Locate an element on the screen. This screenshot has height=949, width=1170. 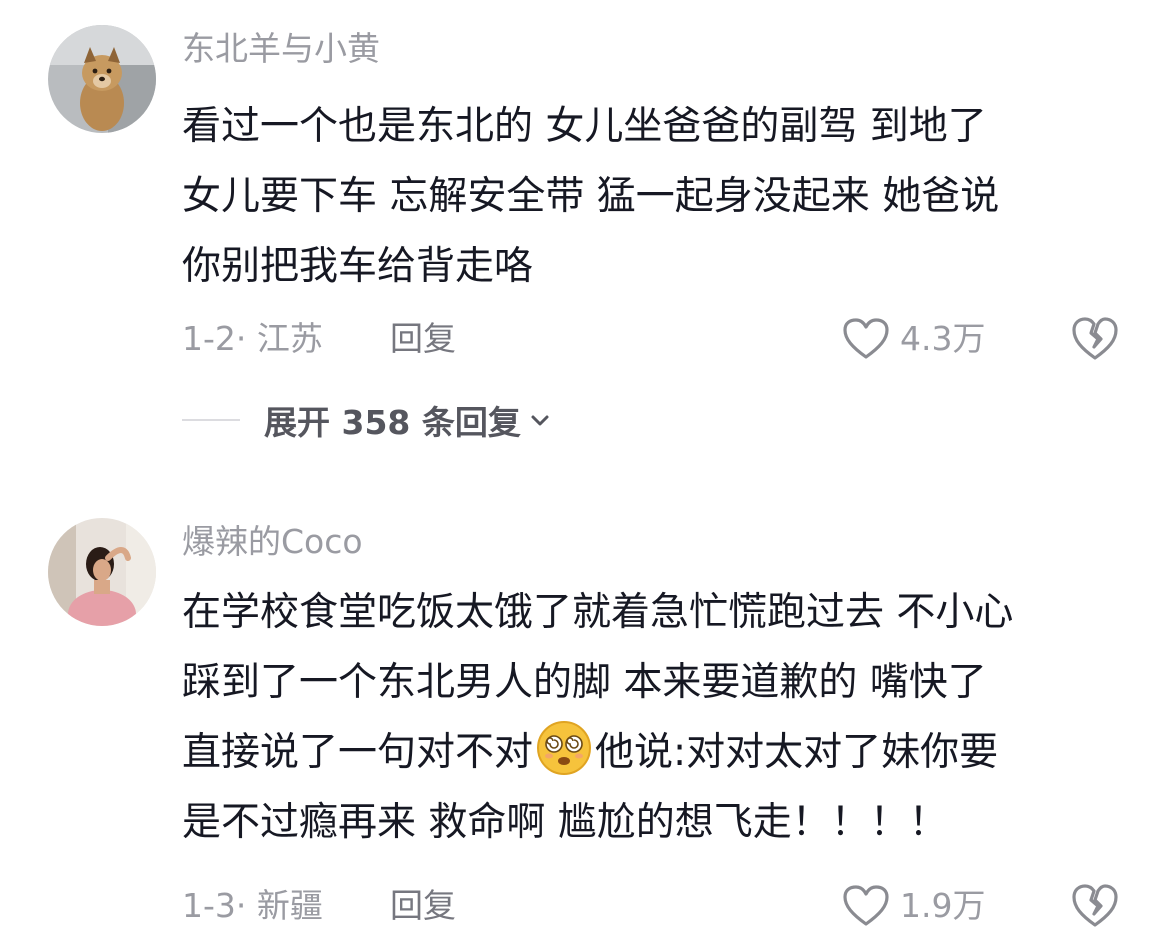
like-button: 1.9万 is located at coordinates (913, 906).